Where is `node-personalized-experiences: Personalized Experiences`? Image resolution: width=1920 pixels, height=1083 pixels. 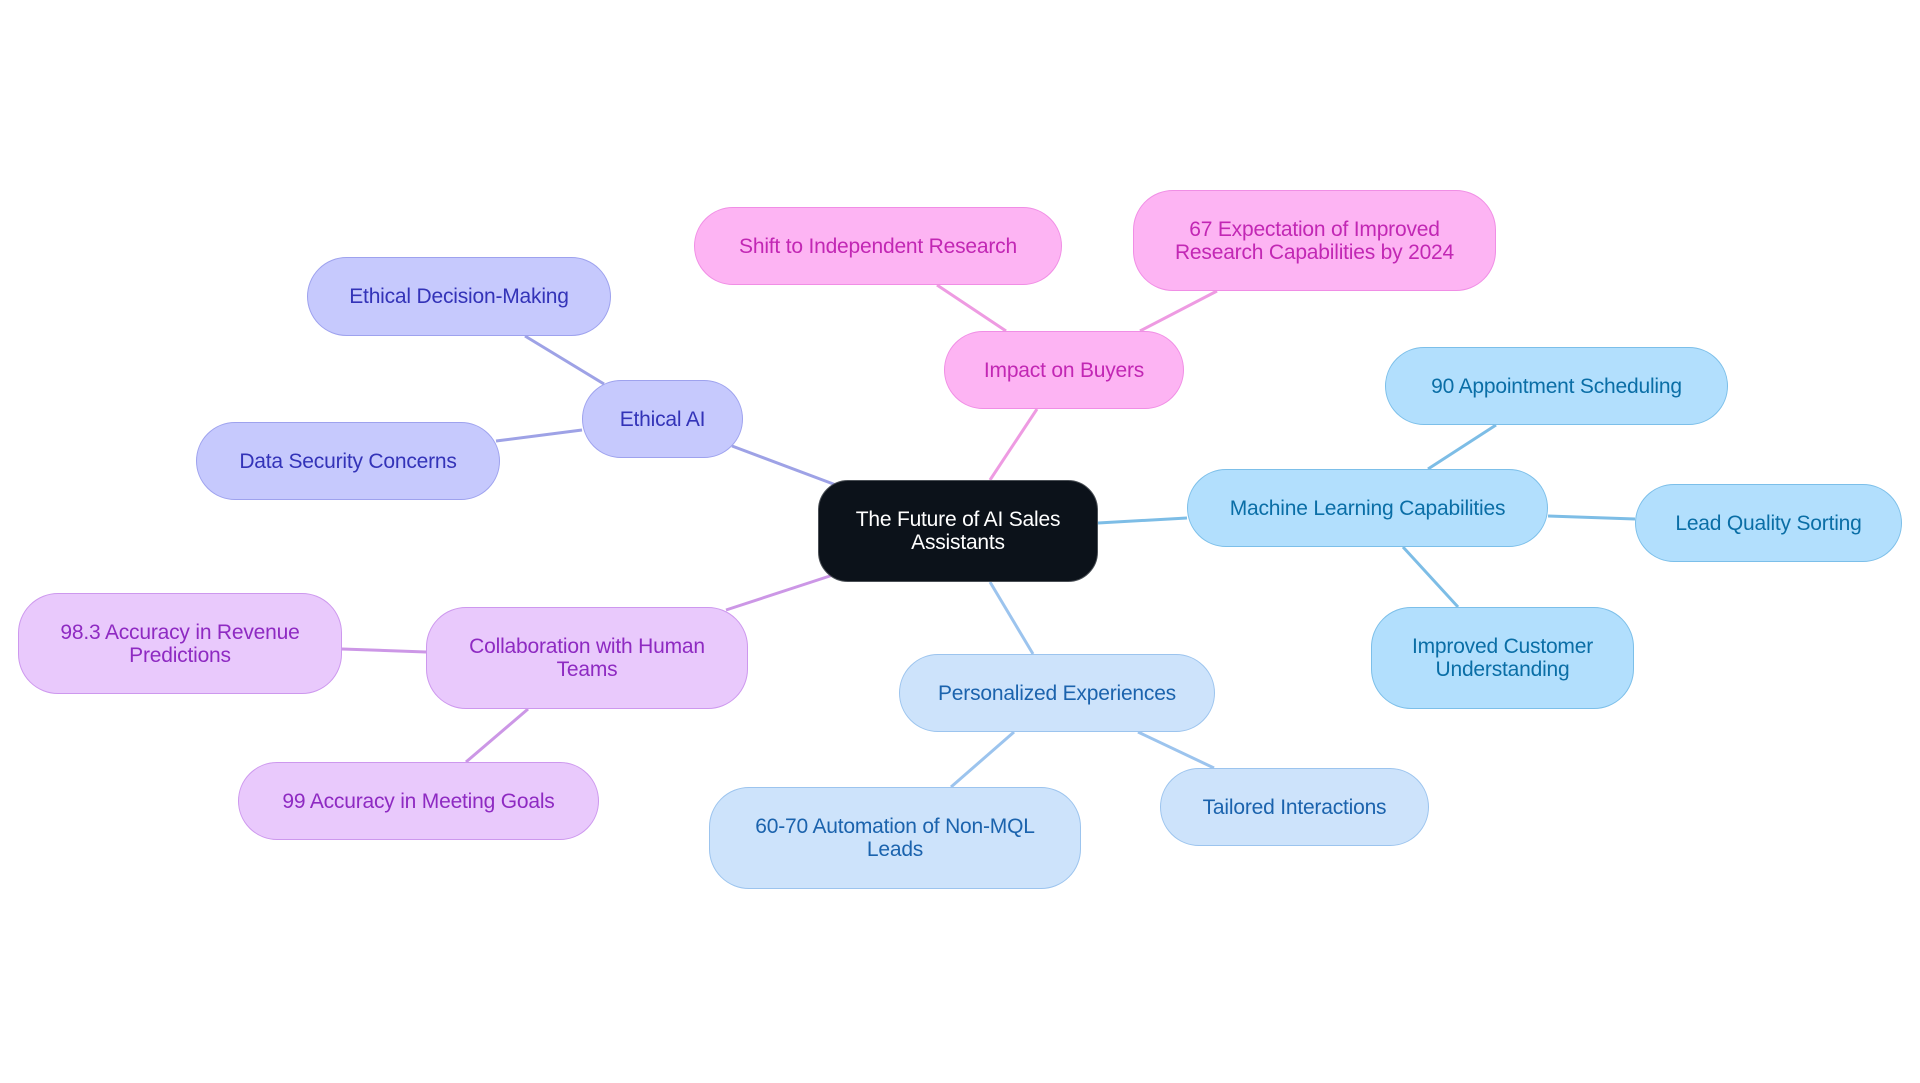 node-personalized-experiences: Personalized Experiences is located at coordinates (1057, 693).